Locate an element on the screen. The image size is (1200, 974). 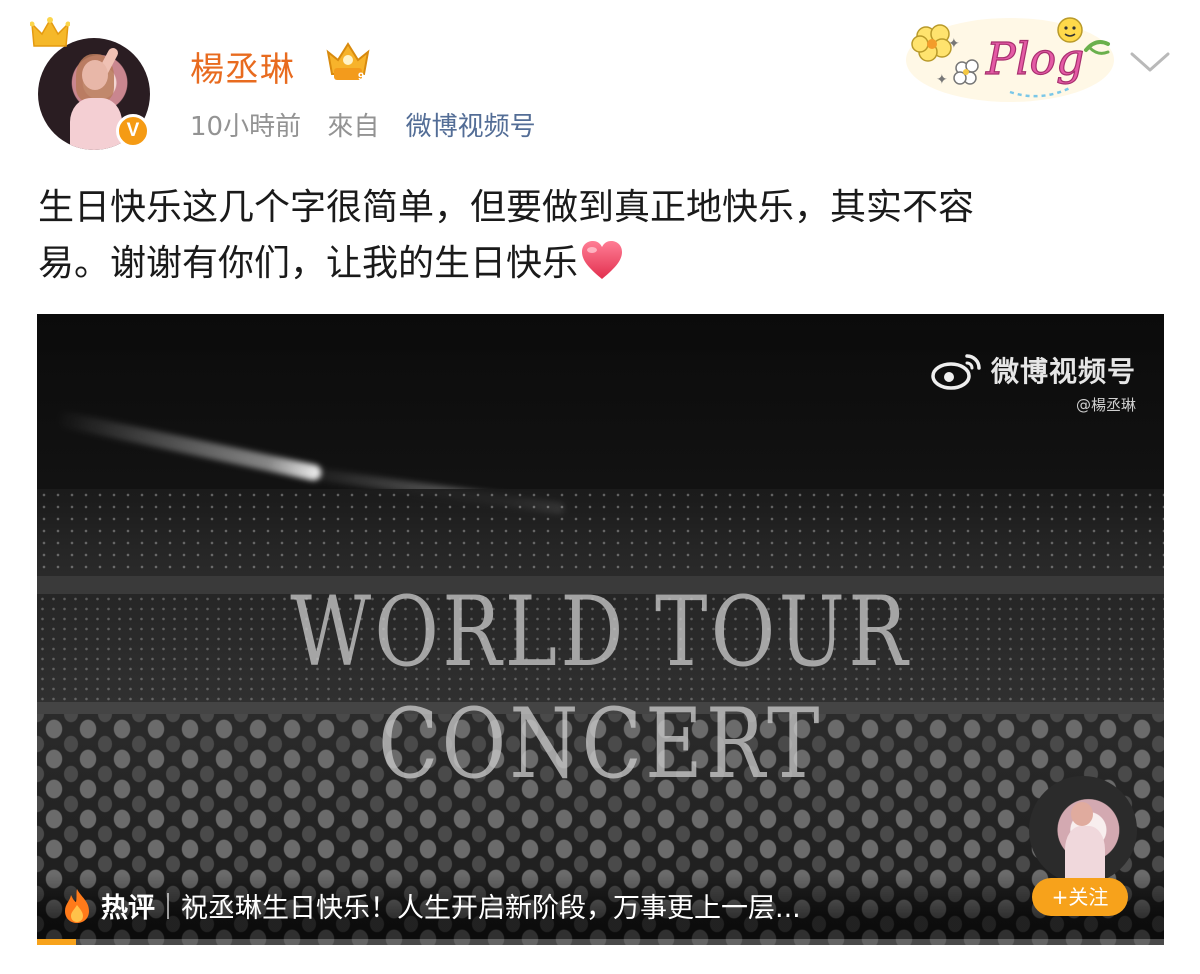
watermark-handle: @楊丞琳 is located at coordinates (1105, 405).